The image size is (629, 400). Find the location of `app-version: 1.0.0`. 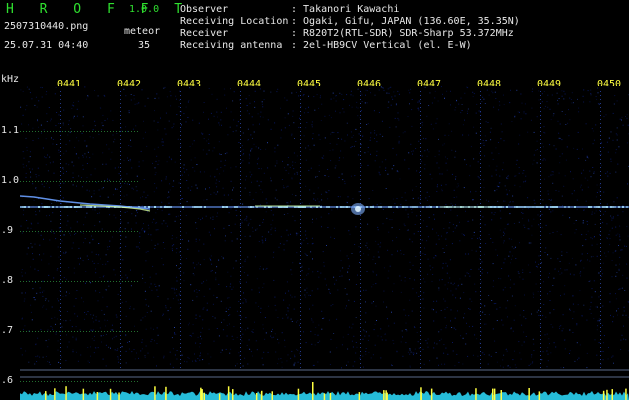

app-version: 1.0.0 is located at coordinates (144, 9).